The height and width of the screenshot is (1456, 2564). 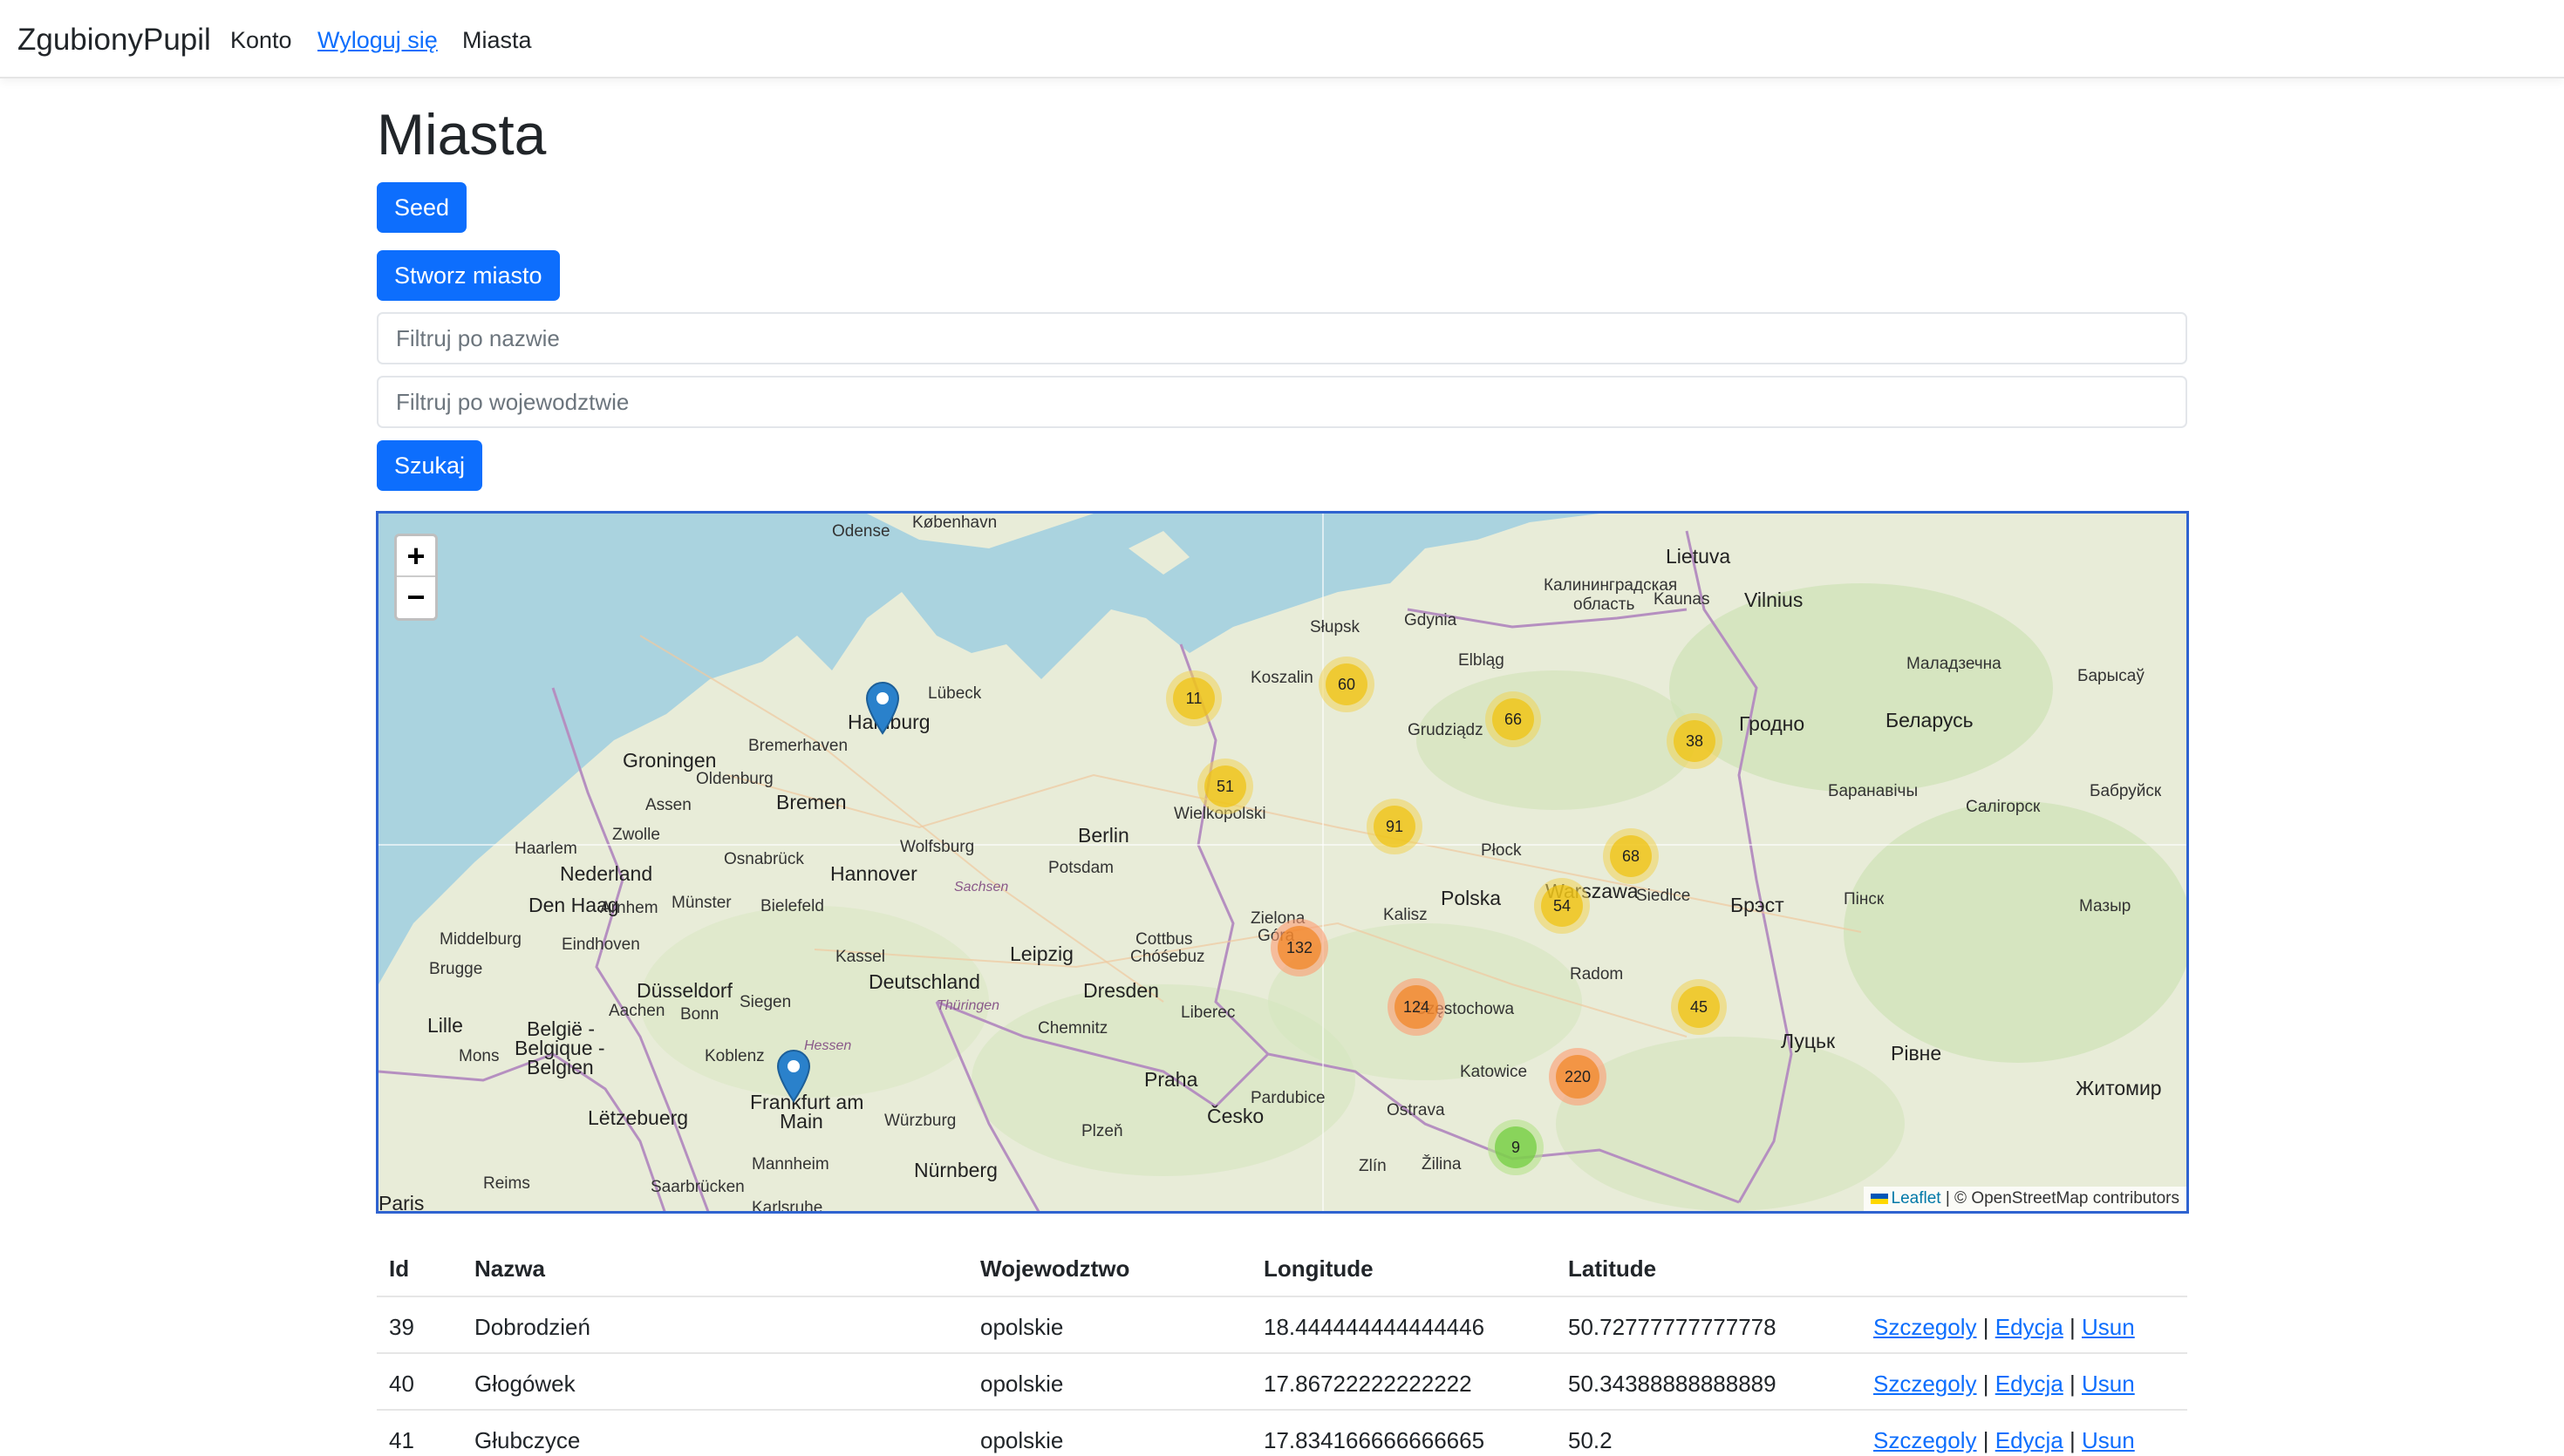 I want to click on map-cluster: 132, so click(x=1299, y=947).